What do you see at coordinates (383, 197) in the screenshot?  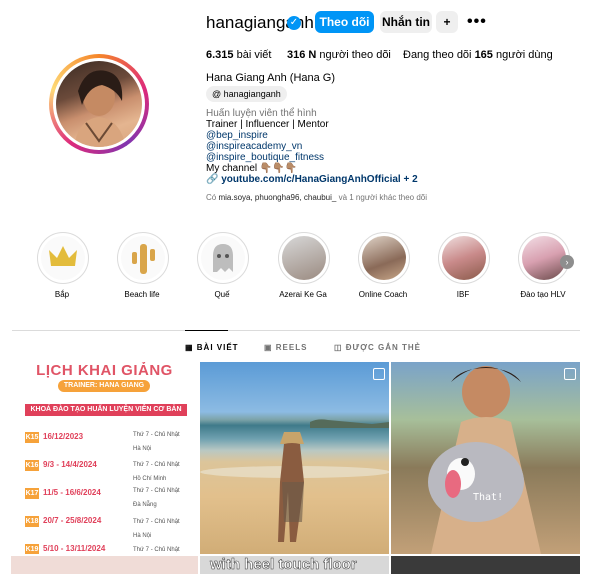 I see `followed-by-suffix: và 1 người khác theo dõi` at bounding box center [383, 197].